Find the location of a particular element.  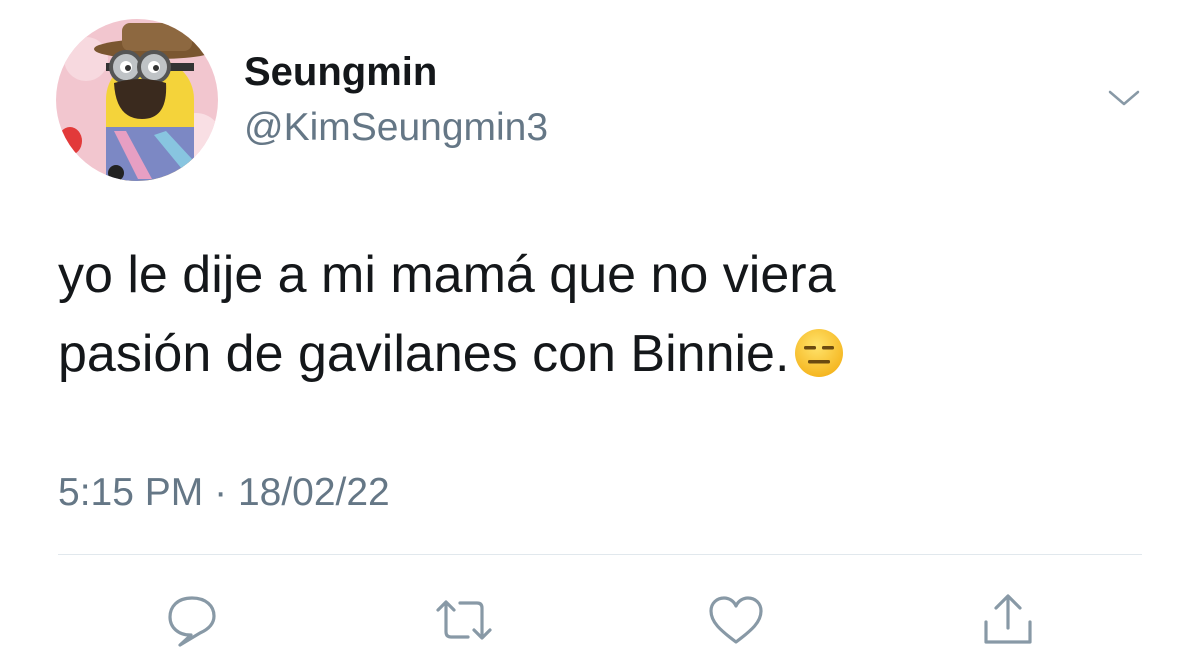

tweet-timestamp: 5:15 PM · 18/02/22 is located at coordinates (224, 493).